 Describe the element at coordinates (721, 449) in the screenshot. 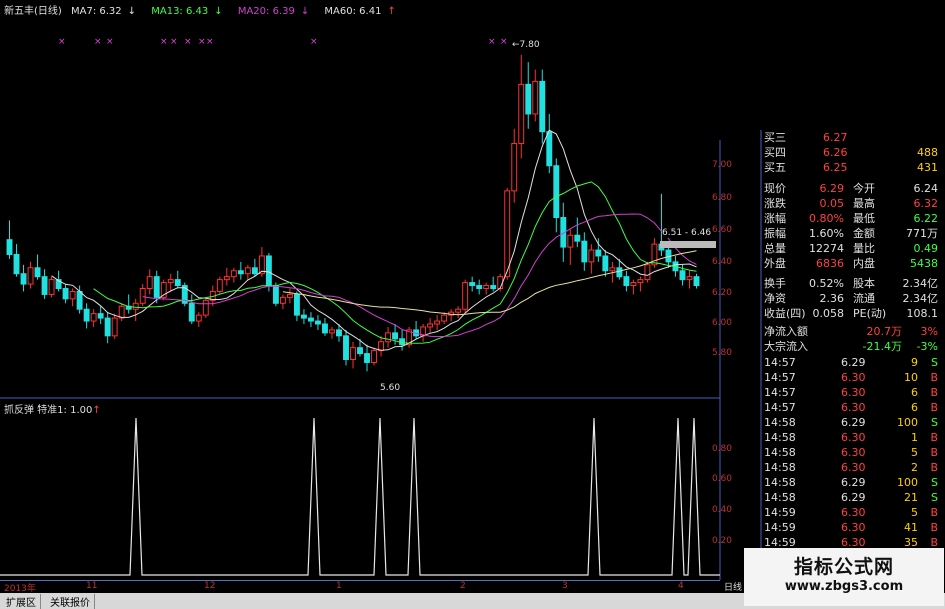

I see `ind-tick: 0.80` at that location.